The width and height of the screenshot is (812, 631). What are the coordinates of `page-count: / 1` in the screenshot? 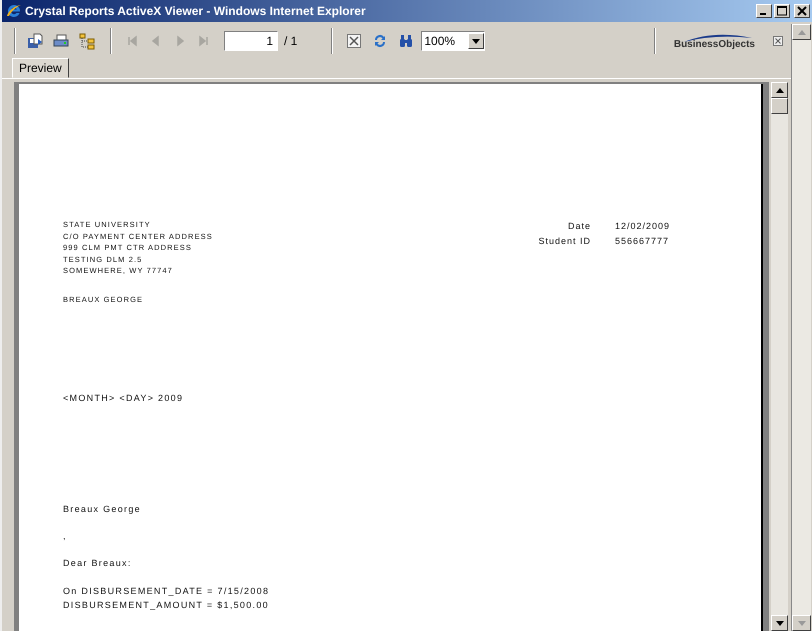 It's located at (291, 41).